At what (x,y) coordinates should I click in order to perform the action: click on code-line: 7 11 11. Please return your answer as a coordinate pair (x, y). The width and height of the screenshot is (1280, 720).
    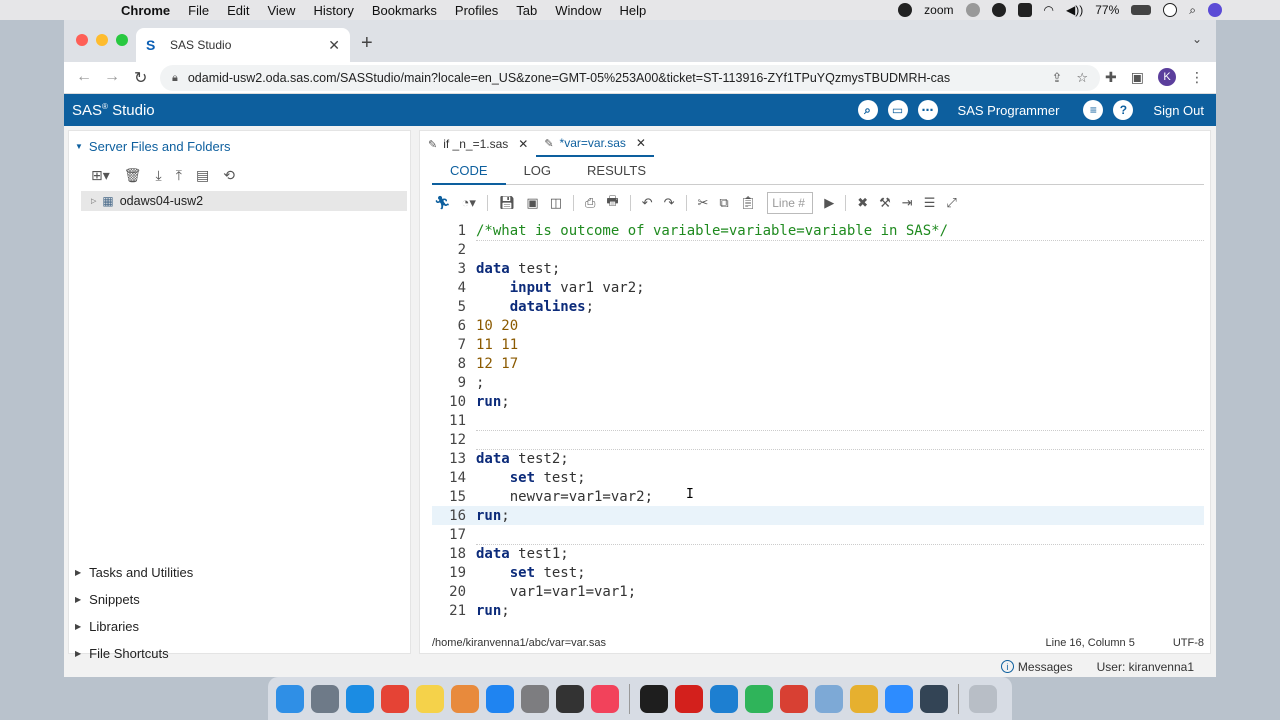
    Looking at the image, I should click on (818, 344).